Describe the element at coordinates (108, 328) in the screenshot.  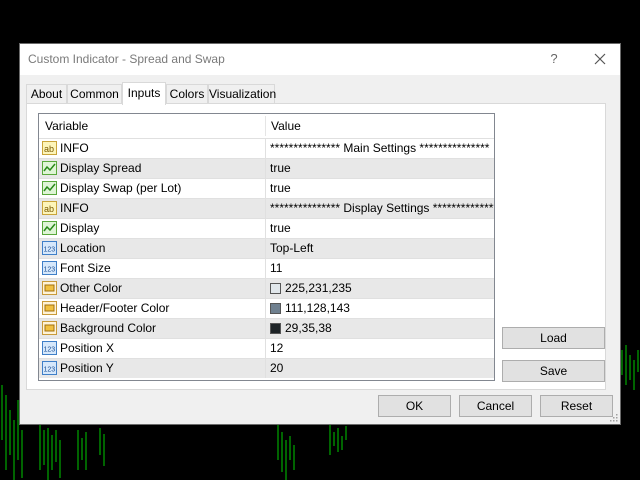
I see `variable-name: Background Color` at that location.